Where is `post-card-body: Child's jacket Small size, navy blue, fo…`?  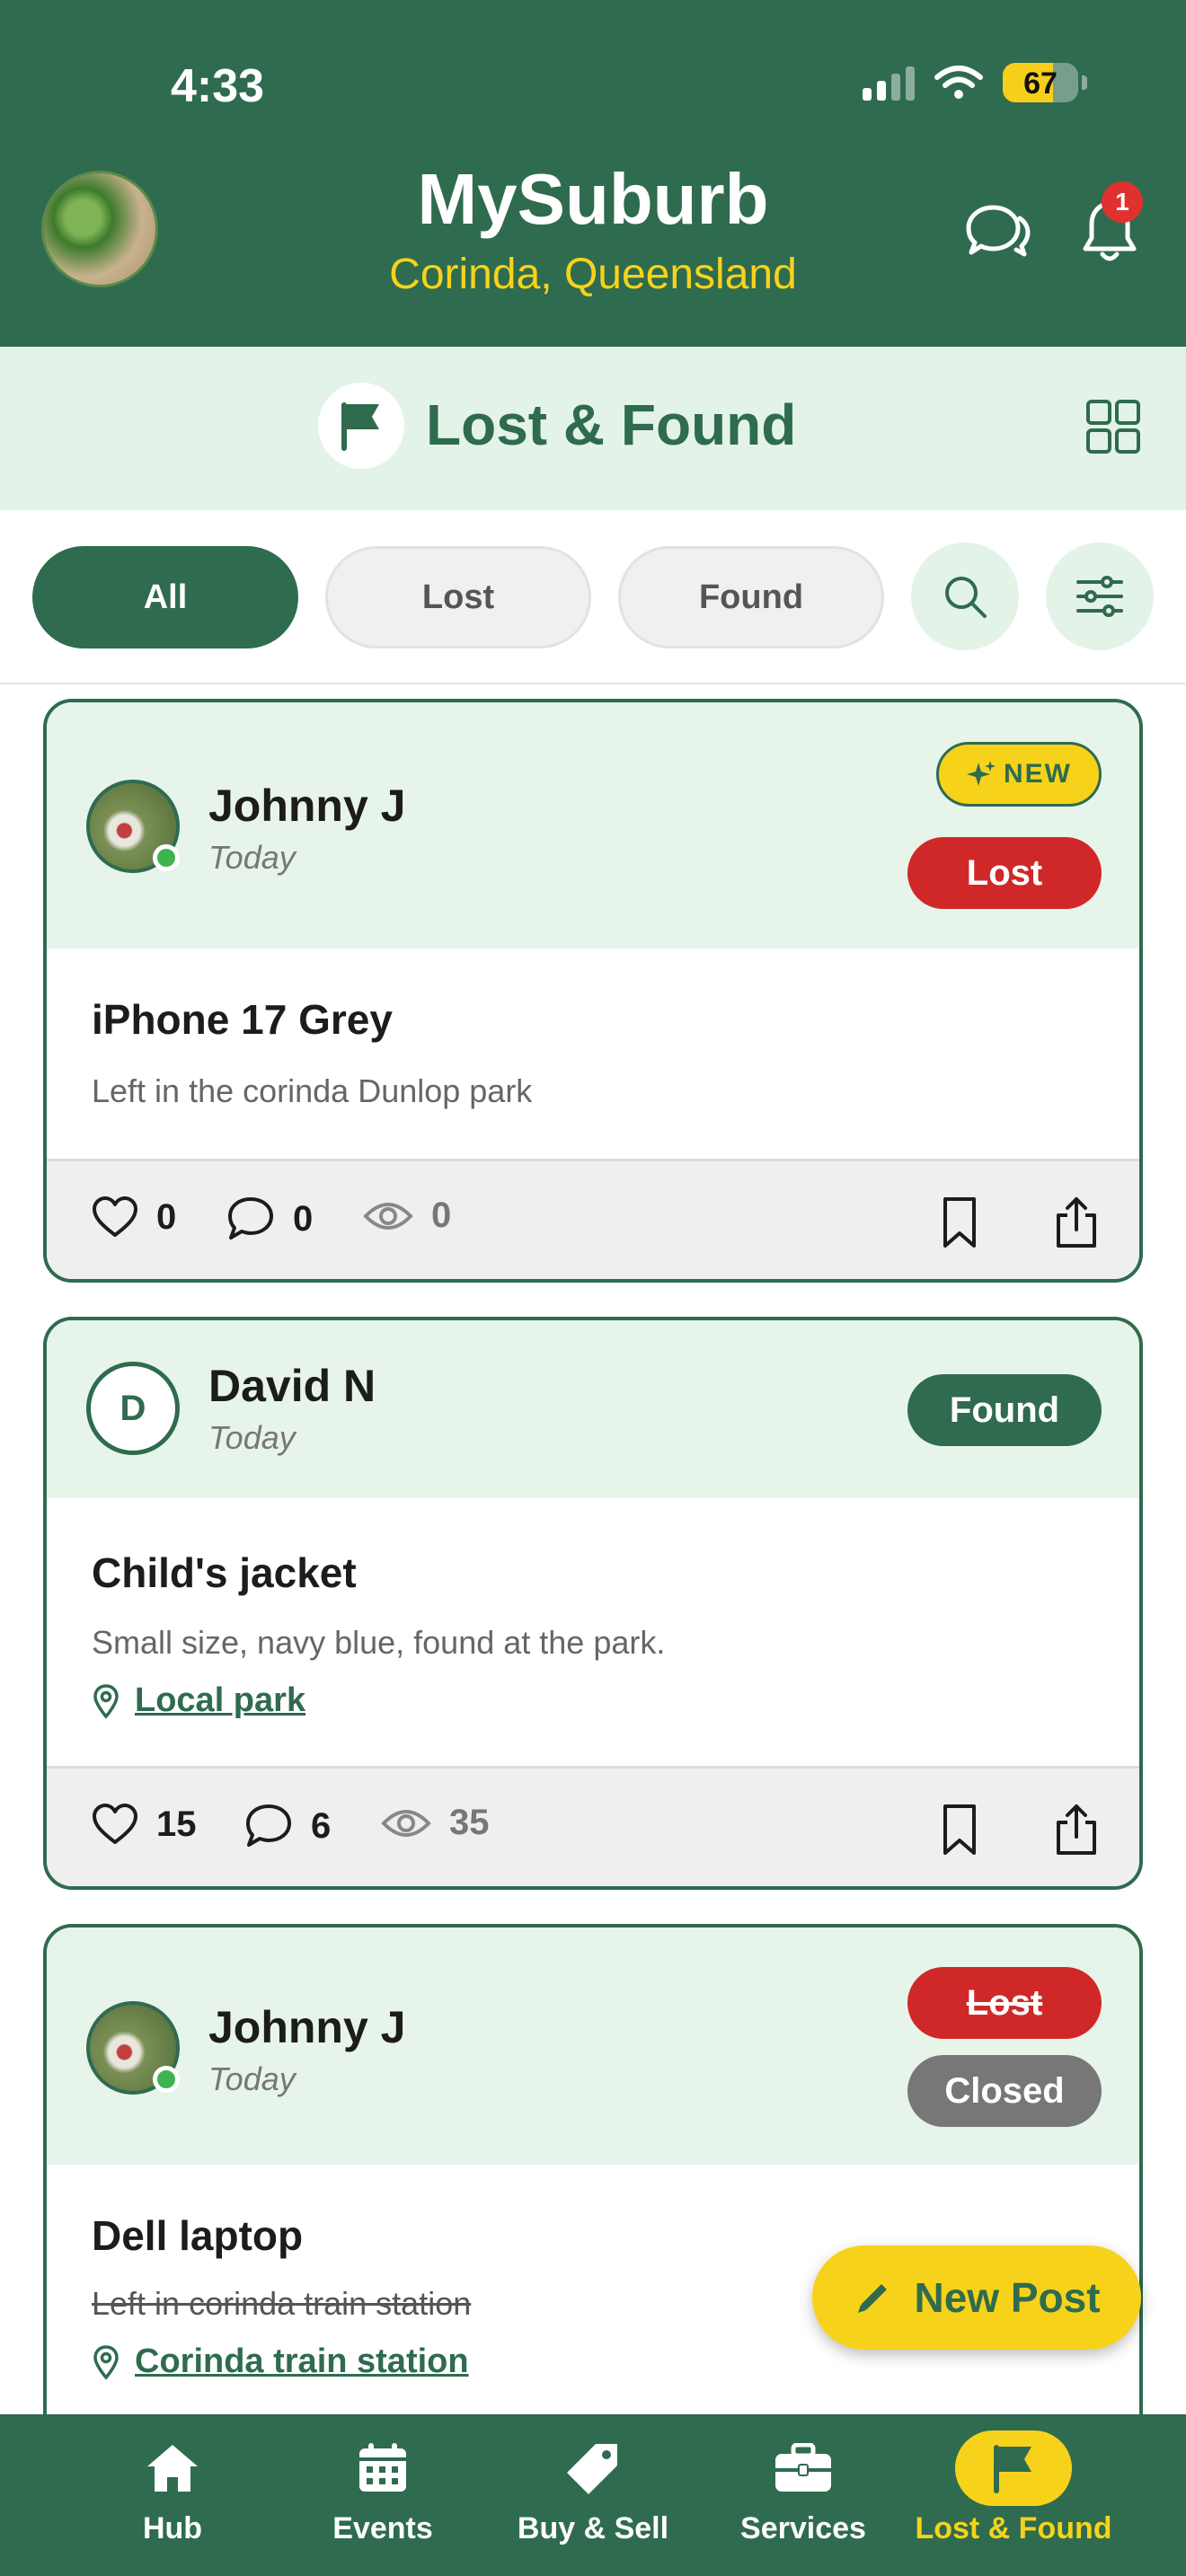 post-card-body: Child's jacket Small size, navy blue, fo… is located at coordinates (593, 1632).